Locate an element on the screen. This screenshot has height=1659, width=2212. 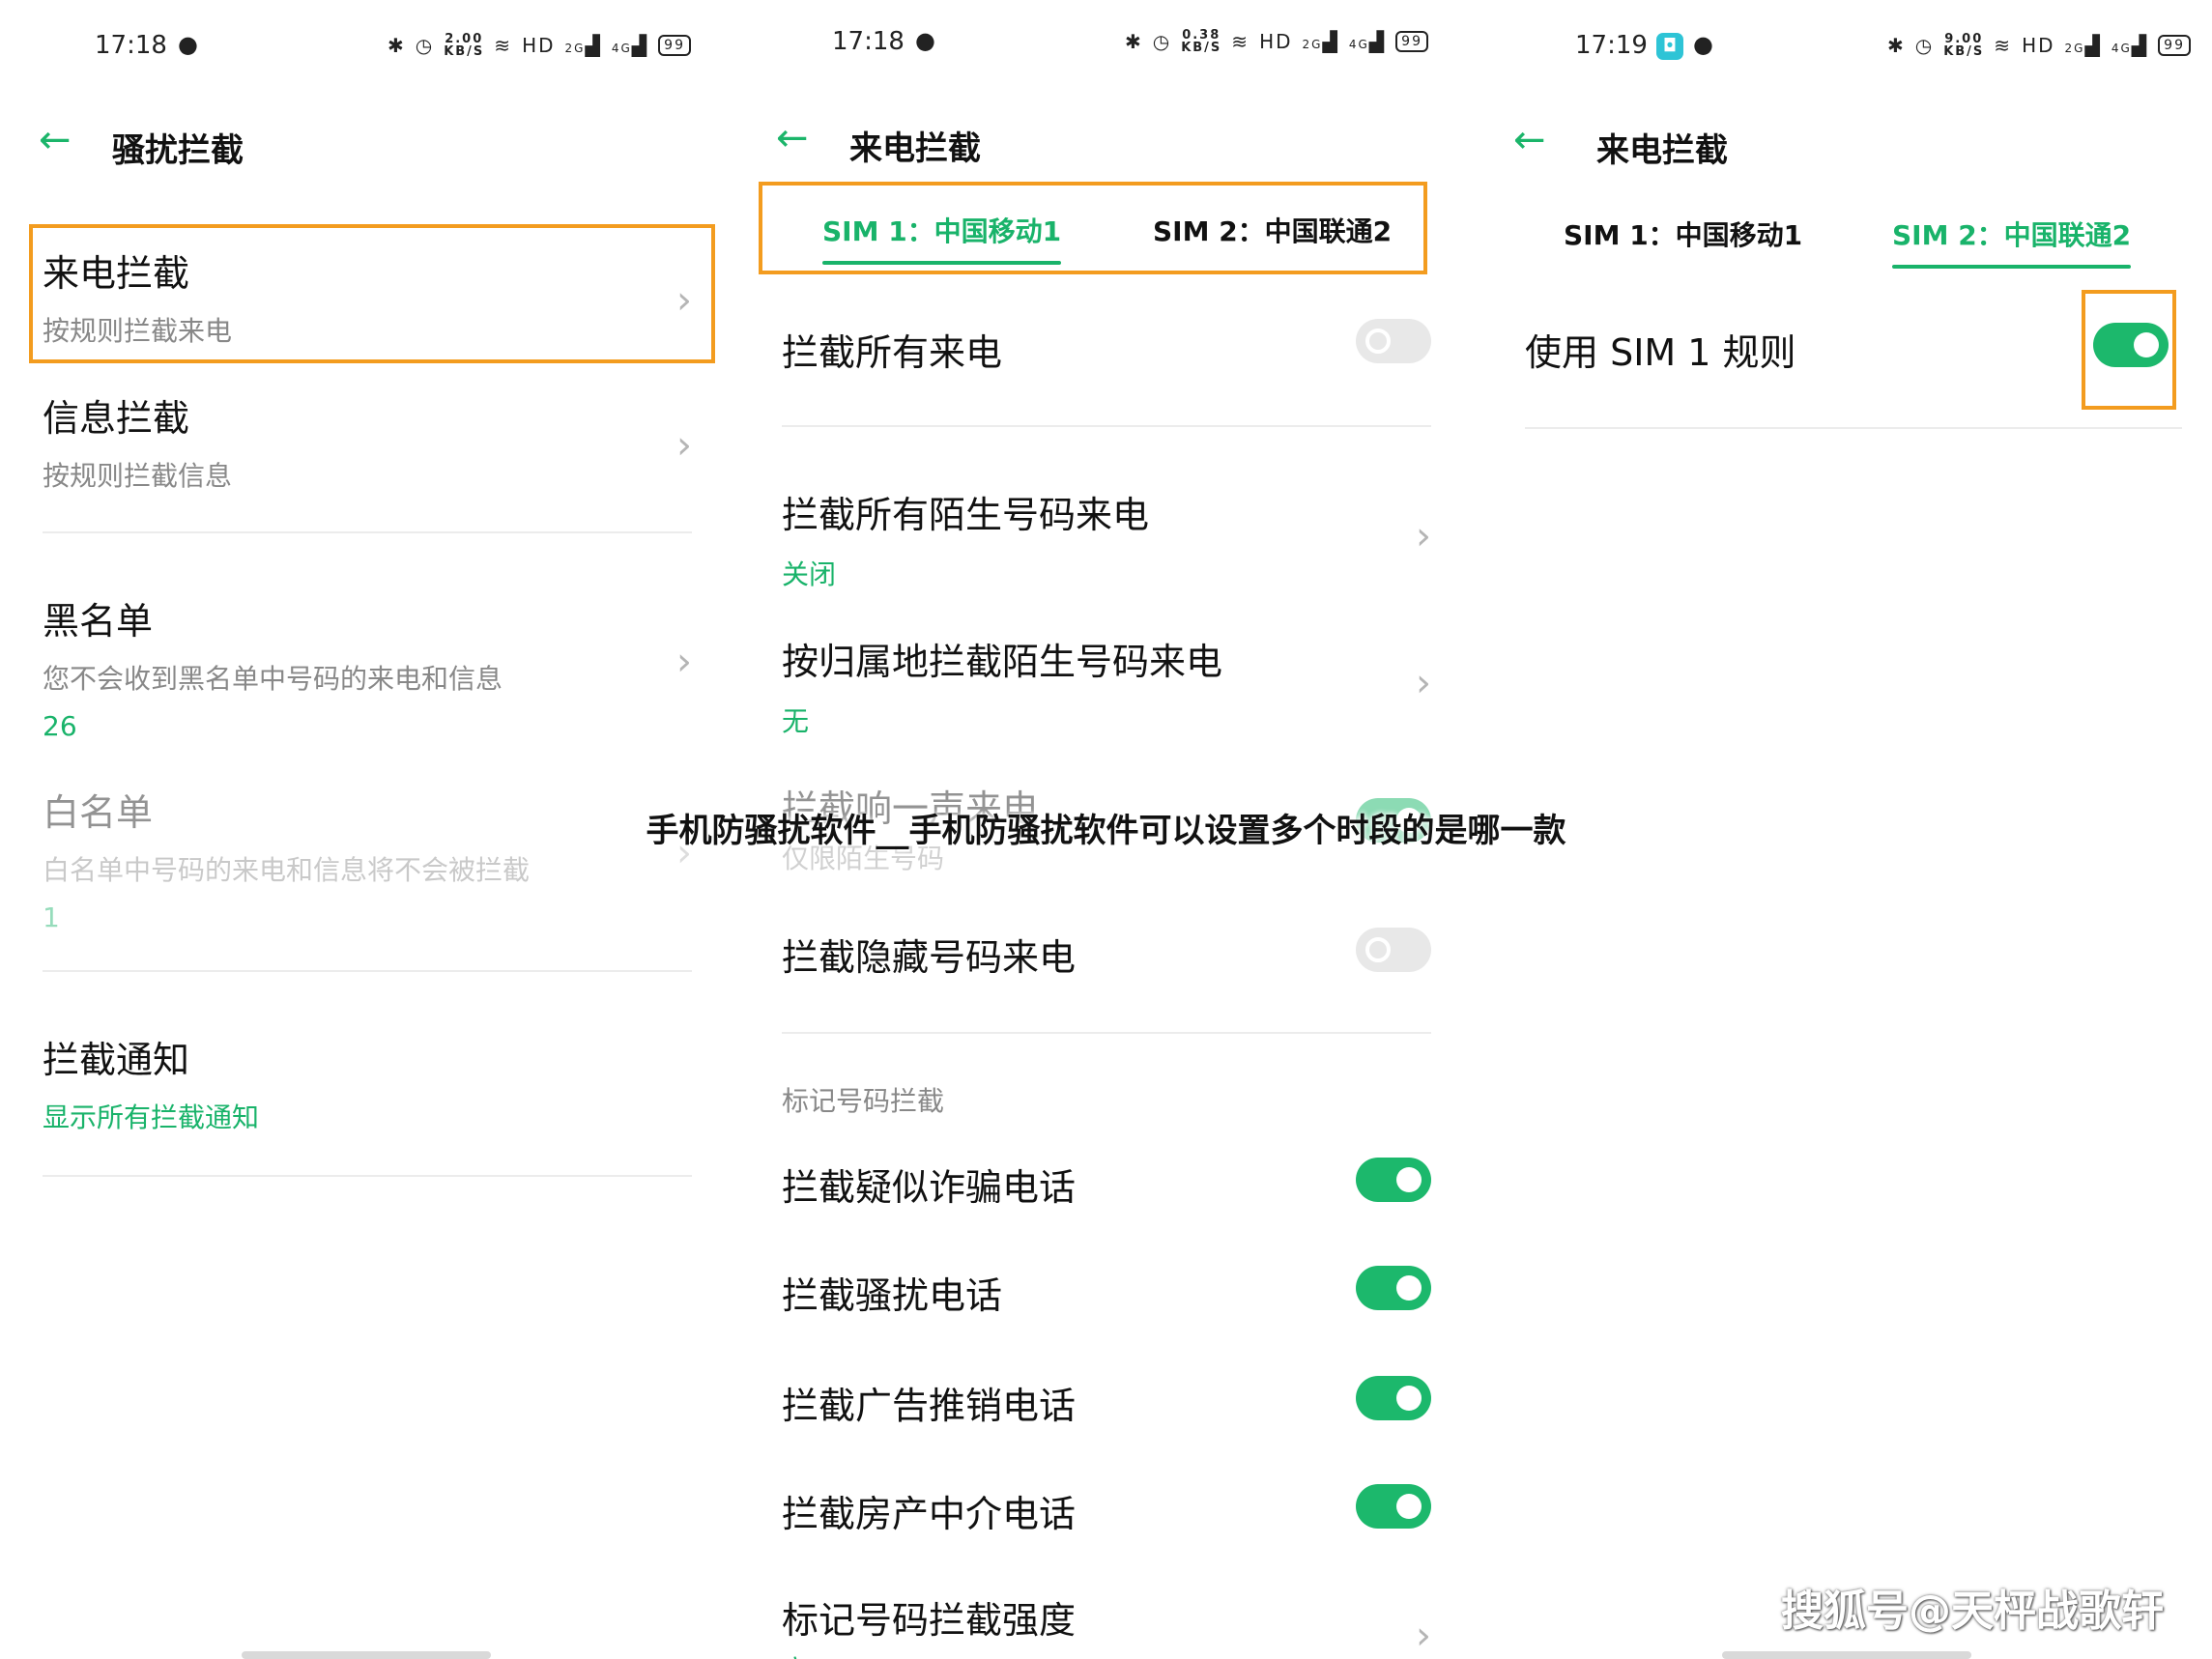
row-block-hidden: 拦截隐藏号码来电 is located at coordinates (1106, 954).